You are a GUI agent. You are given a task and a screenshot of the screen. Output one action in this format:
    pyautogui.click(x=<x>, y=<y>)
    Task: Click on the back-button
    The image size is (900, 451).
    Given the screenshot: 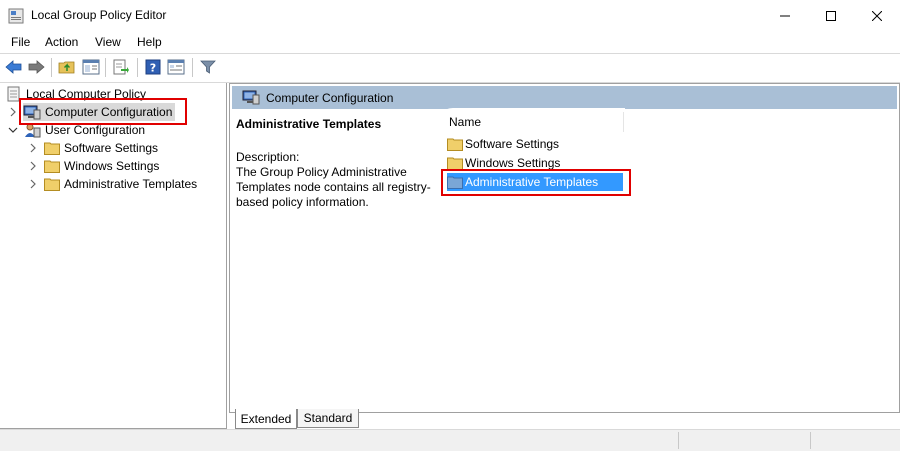 What is the action you would take?
    pyautogui.click(x=14, y=67)
    